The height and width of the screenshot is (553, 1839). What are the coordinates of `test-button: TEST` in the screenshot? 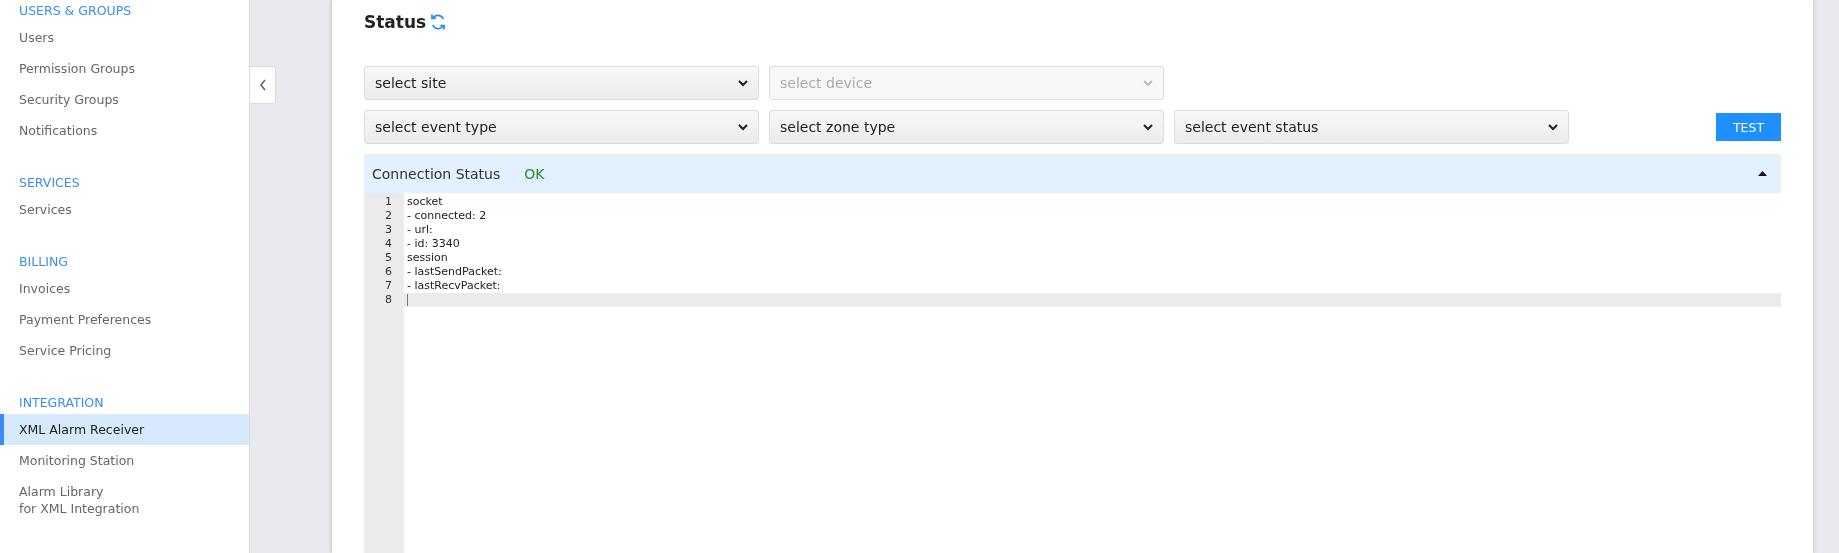 It's located at (1748, 127).